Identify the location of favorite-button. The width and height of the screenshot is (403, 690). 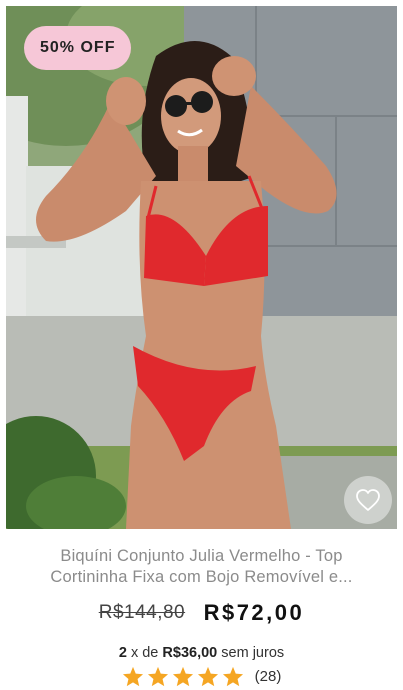
(368, 500).